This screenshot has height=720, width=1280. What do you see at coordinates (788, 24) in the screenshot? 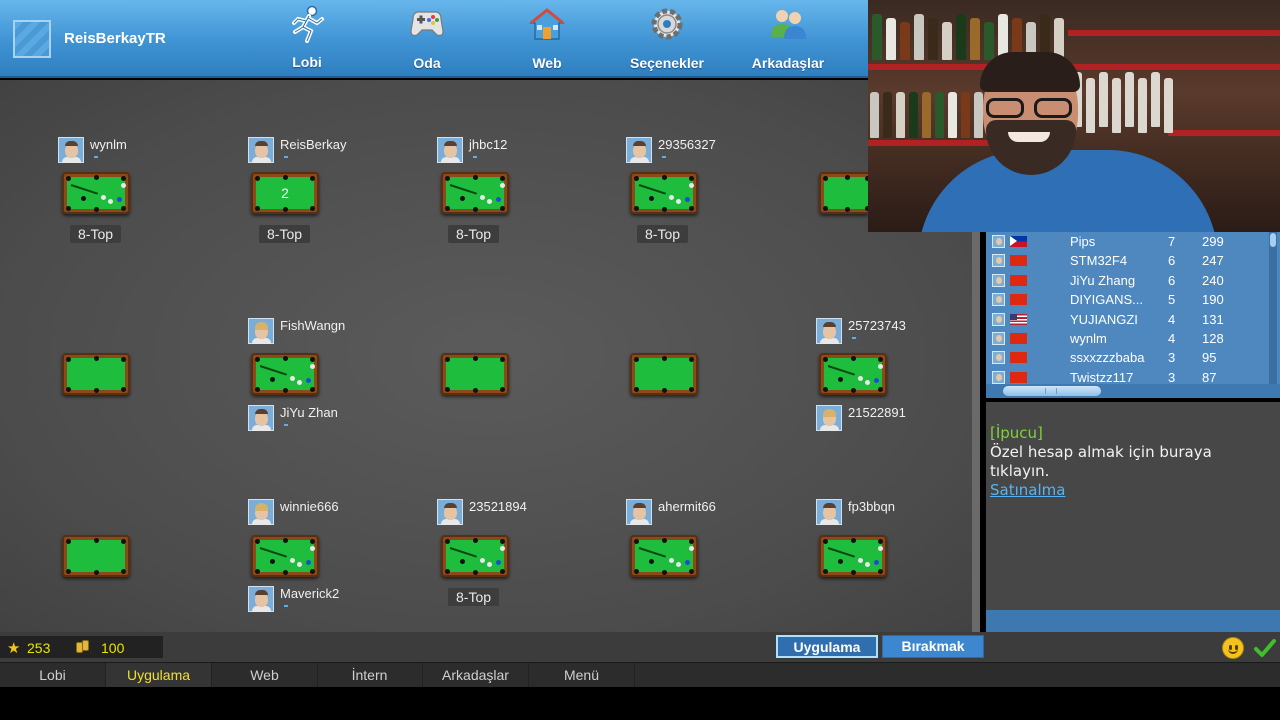
I see `friends-icon` at bounding box center [788, 24].